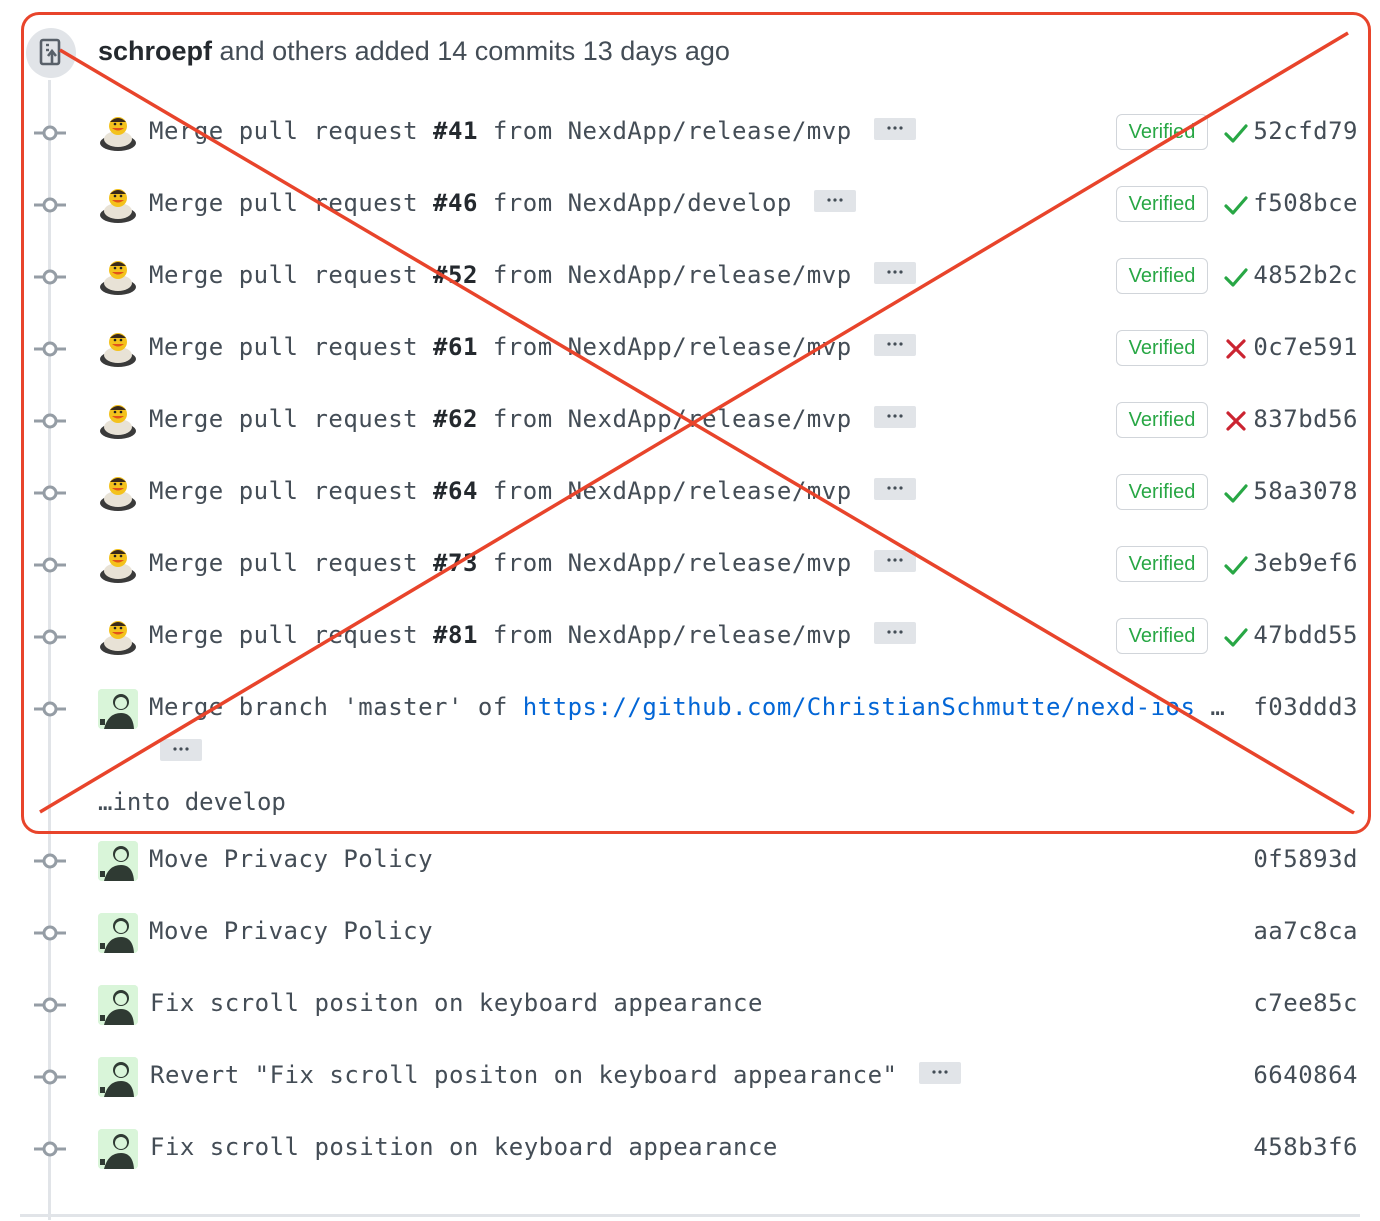 The width and height of the screenshot is (1380, 1221). What do you see at coordinates (455, 635) in the screenshot?
I see `pull-request-link: #81` at bounding box center [455, 635].